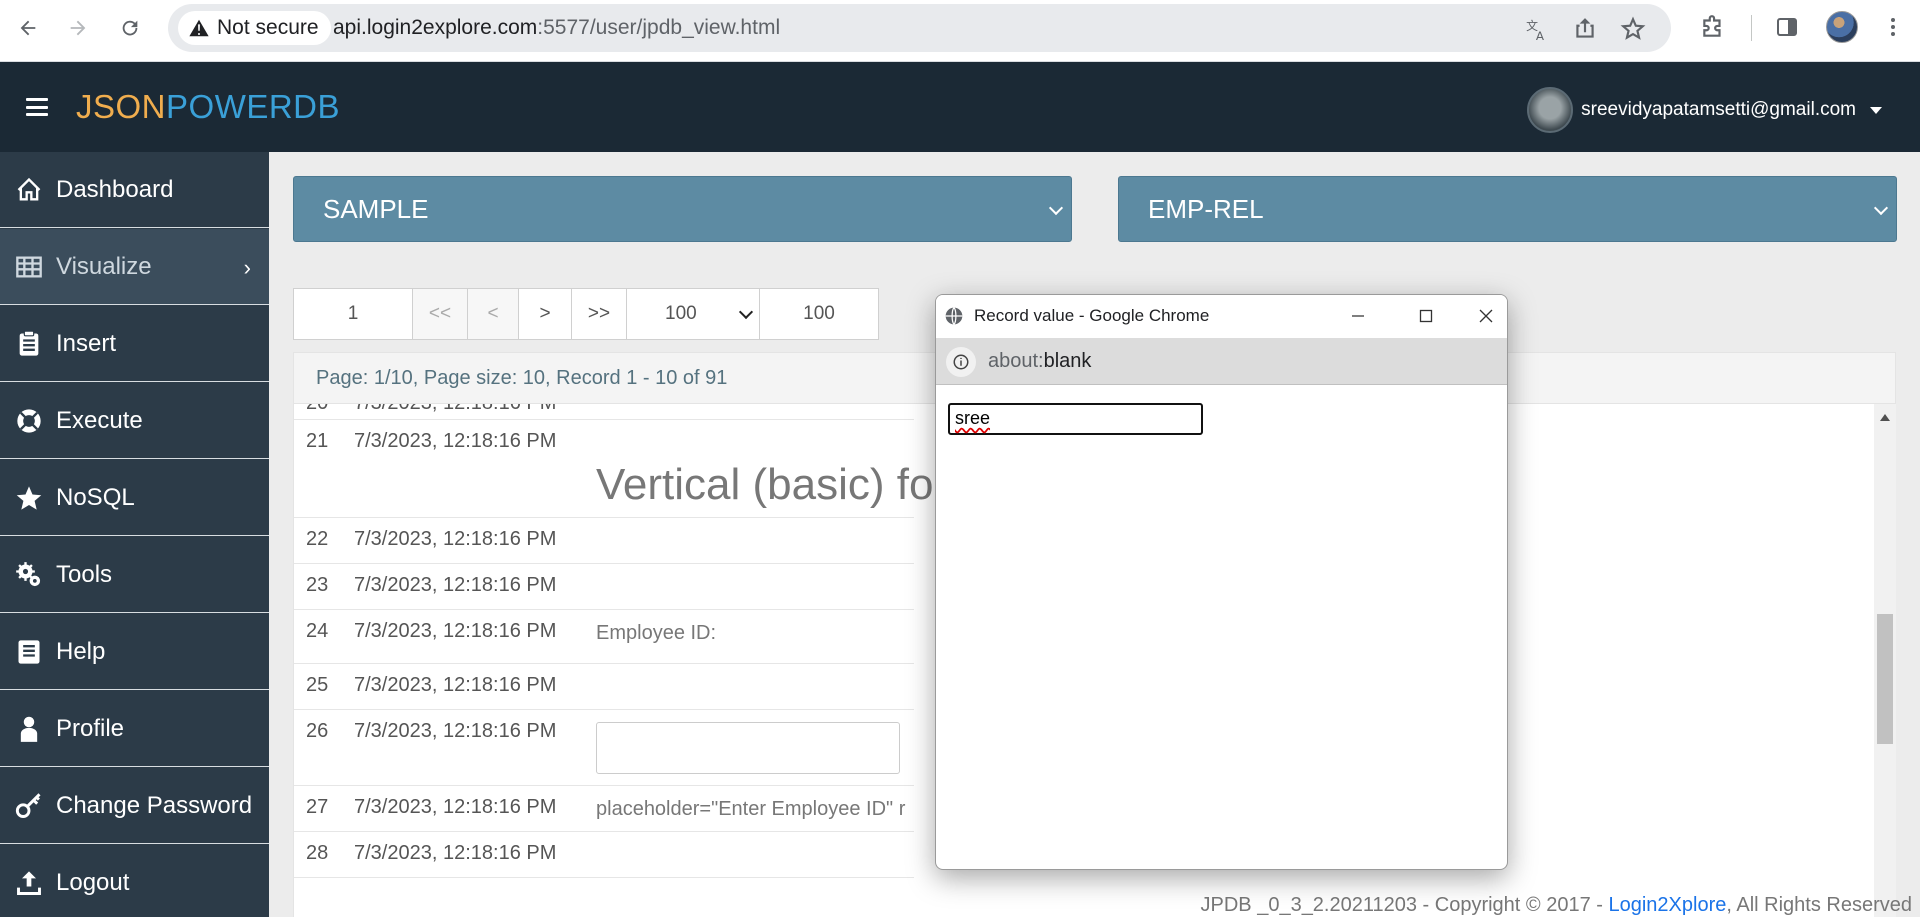  Describe the element at coordinates (84, 574) in the screenshot. I see `sidebar-item-label: Tools` at that location.